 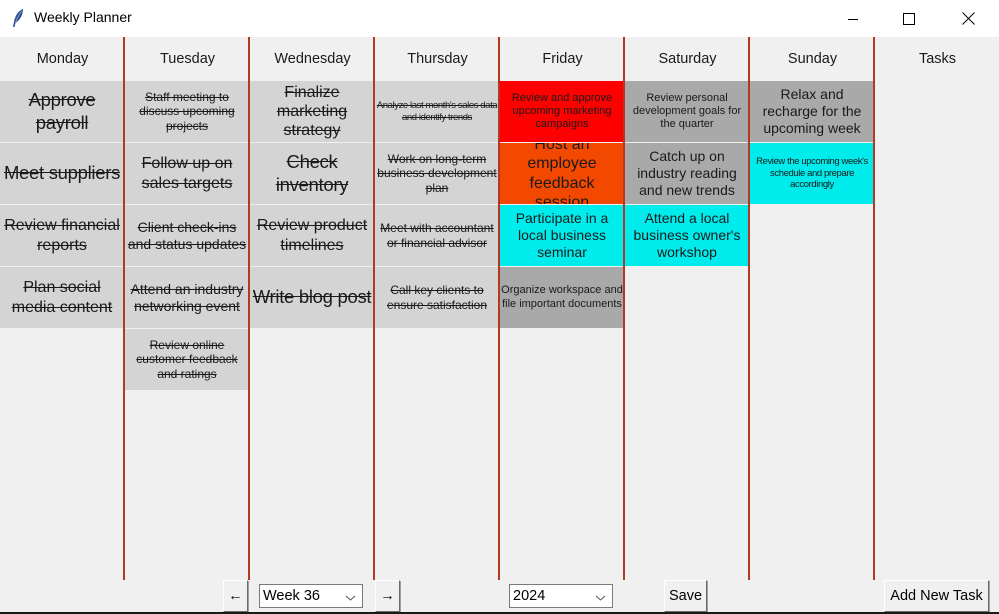 I want to click on task-text: Finalize marketing strategy, so click(x=312, y=111).